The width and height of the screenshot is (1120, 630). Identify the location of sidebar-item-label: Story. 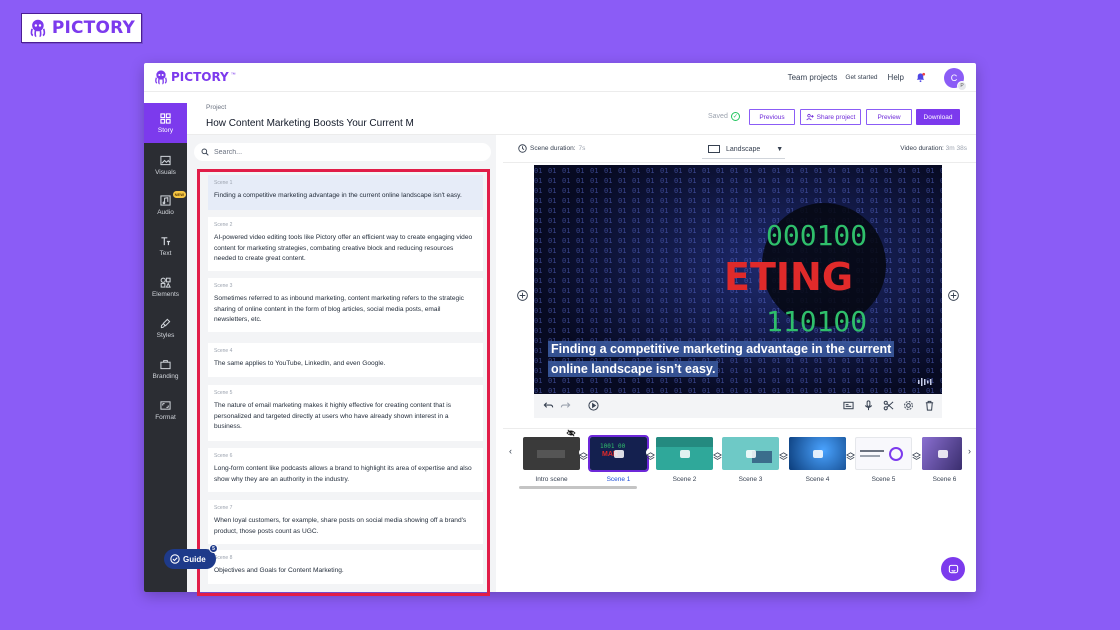
(165, 130).